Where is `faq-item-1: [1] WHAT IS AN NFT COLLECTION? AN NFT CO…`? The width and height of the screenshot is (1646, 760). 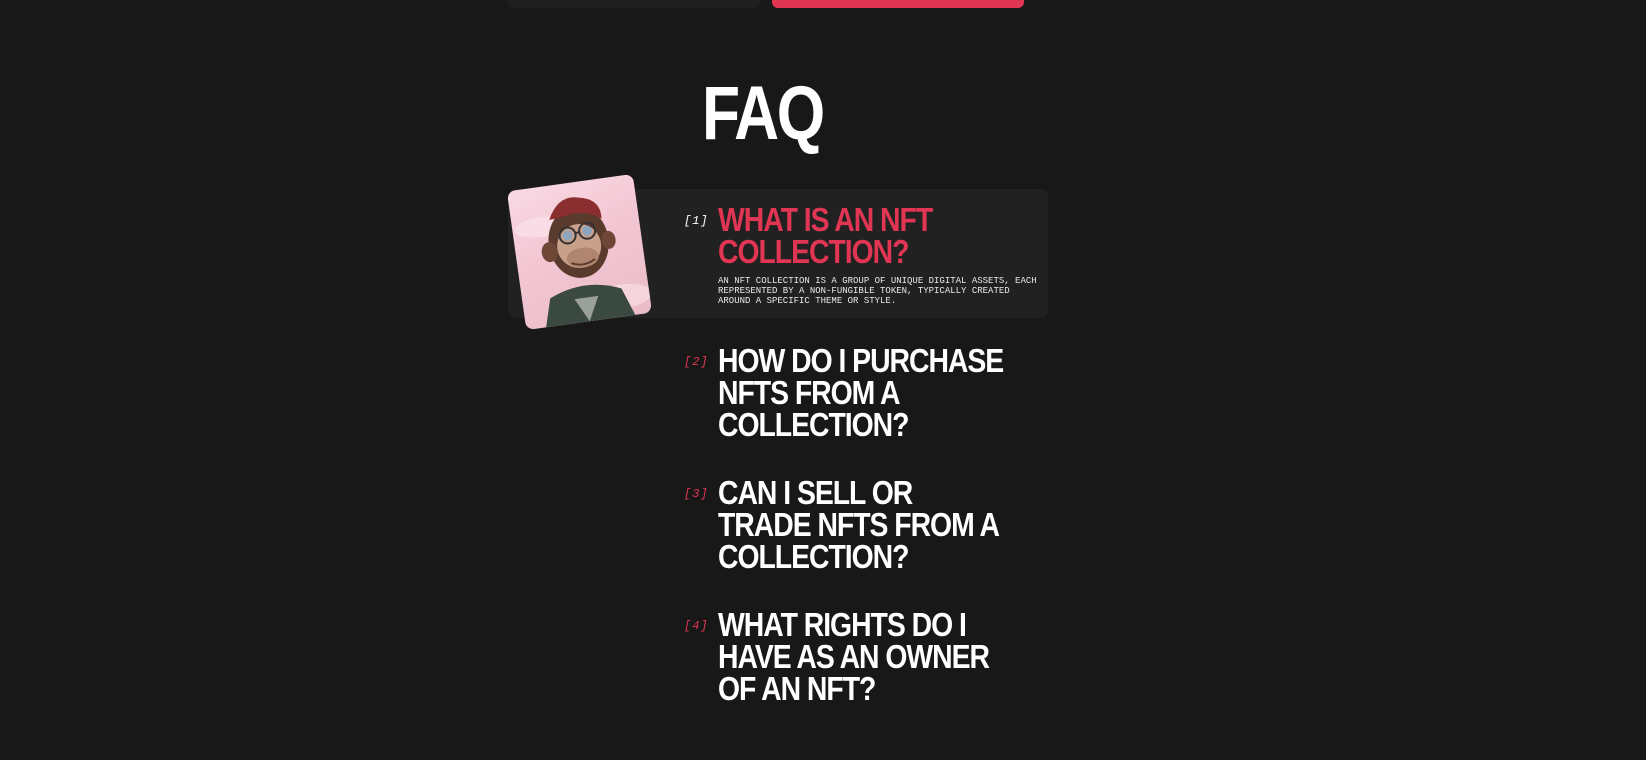 faq-item-1: [1] WHAT IS AN NFT COLLECTION? AN NFT CO… is located at coordinates (874, 254).